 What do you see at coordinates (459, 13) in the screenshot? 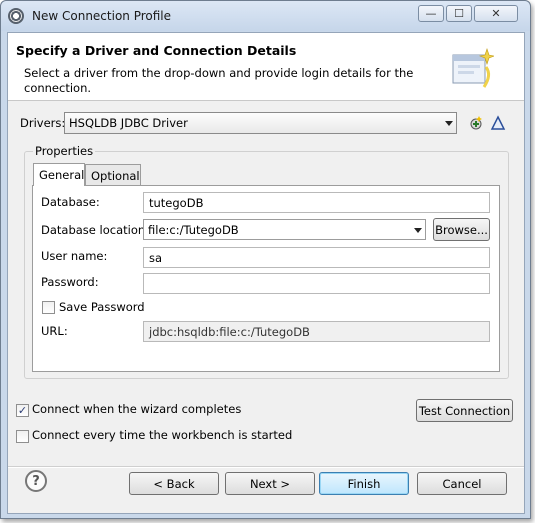
I see `maximize-button: ☐` at bounding box center [459, 13].